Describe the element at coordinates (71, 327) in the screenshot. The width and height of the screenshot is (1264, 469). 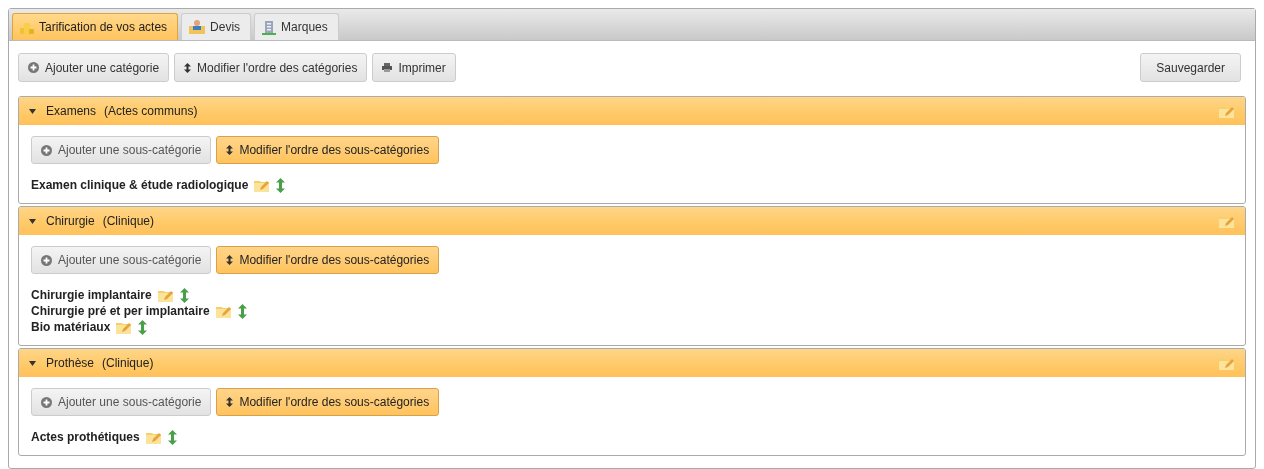
I see `subcategory-name: Bio matériaux` at that location.